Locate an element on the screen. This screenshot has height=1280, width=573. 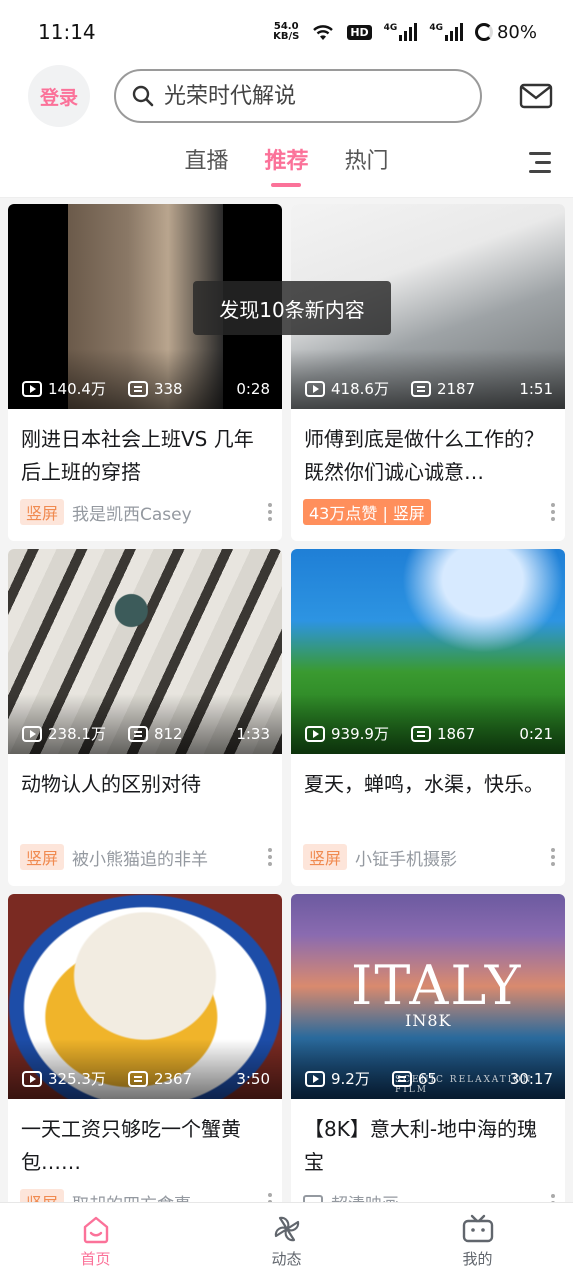
video-thumbnail: 939.9万 1867 0:21 is located at coordinates (428, 651).